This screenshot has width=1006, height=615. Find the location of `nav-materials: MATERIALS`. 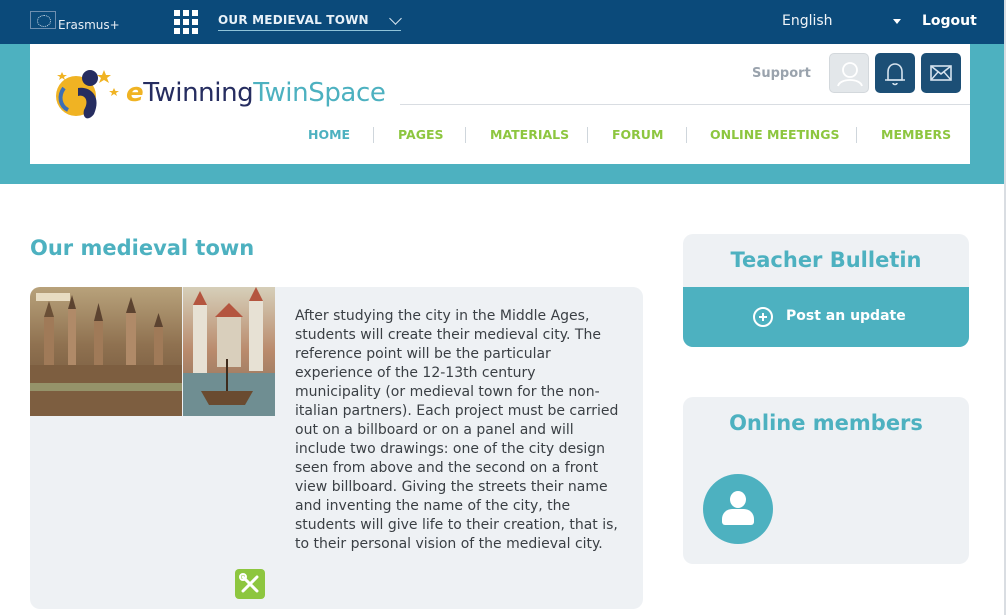

nav-materials: MATERIALS is located at coordinates (529, 134).